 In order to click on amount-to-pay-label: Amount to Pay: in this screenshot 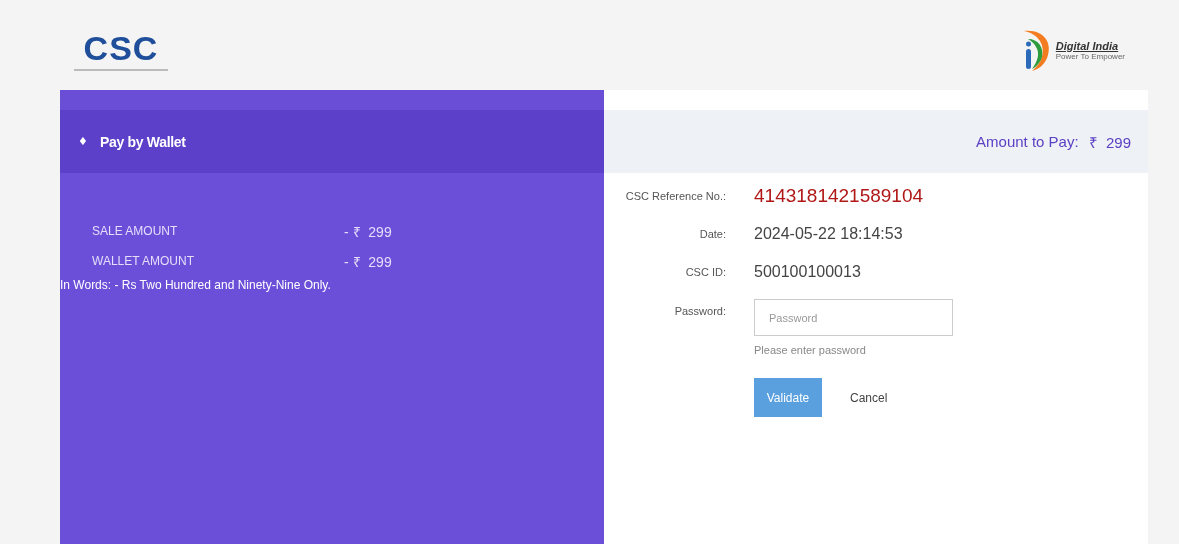, I will do `click(1027, 141)`.